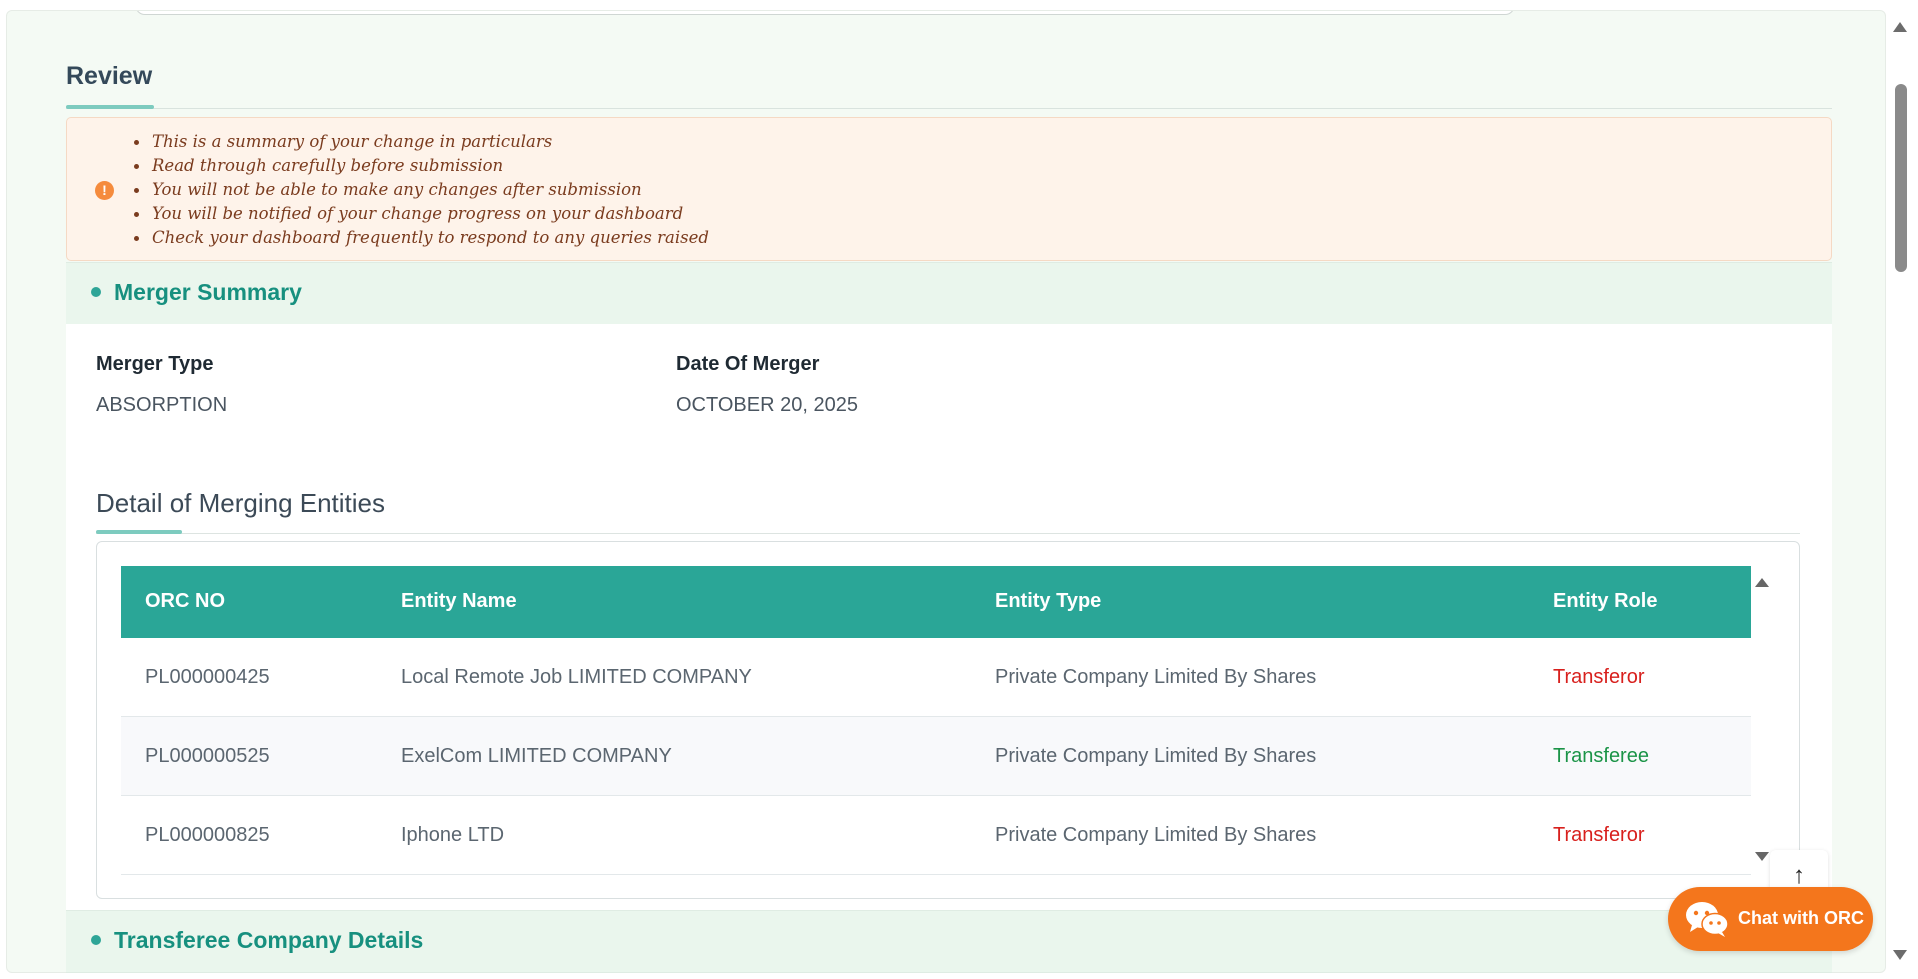 The width and height of the screenshot is (1918, 979). I want to click on column-header-entity-type: Entity Type, so click(1048, 601).